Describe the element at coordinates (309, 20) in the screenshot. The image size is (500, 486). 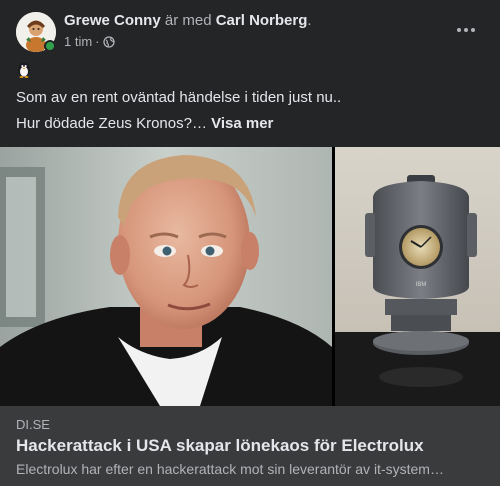
I see `tagged-suffix: .` at that location.